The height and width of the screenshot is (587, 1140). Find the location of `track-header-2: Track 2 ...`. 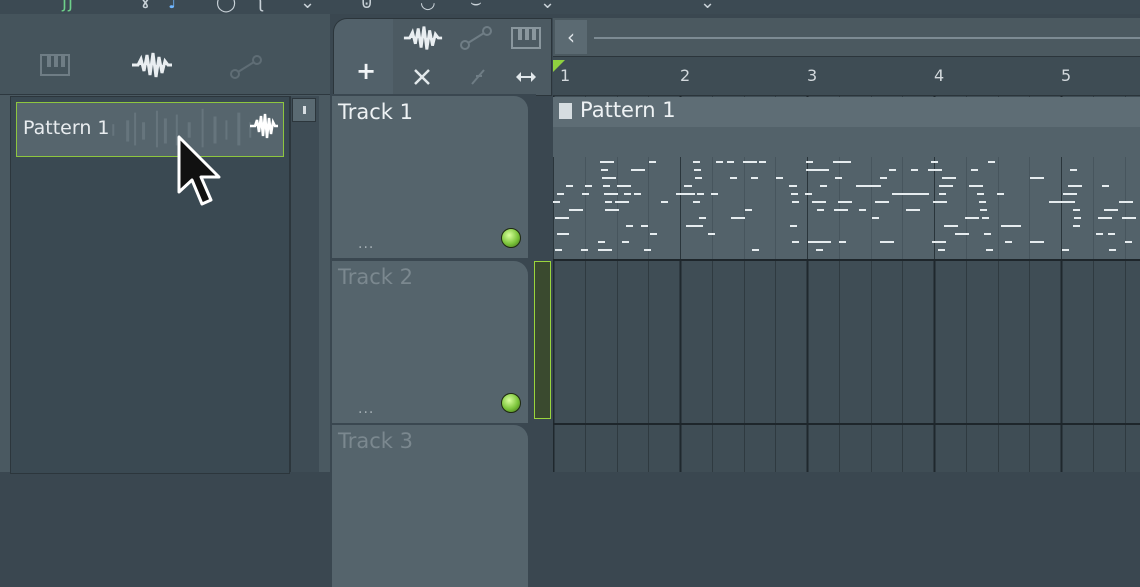

track-header-2: Track 2 ... is located at coordinates (430, 342).